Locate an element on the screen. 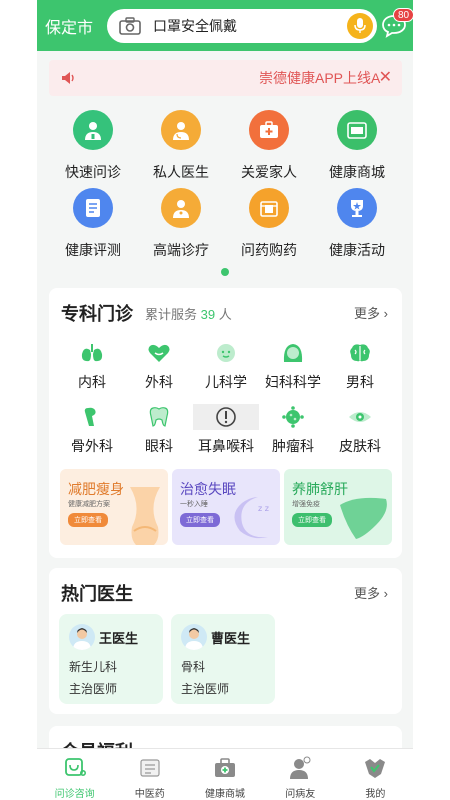 The height and width of the screenshot is (800, 450). dept-label: 皮肤科 is located at coordinates (360, 446).